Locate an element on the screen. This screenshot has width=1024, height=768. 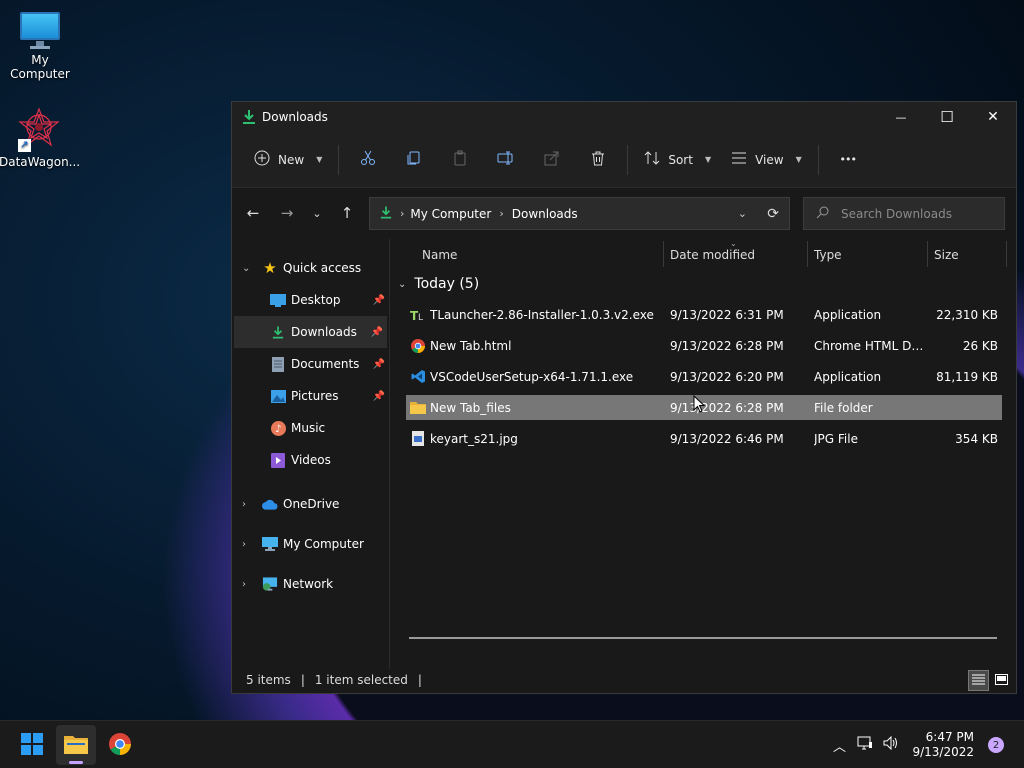
sidebar-item-my-computer: › My Computer is located at coordinates (310, 544).